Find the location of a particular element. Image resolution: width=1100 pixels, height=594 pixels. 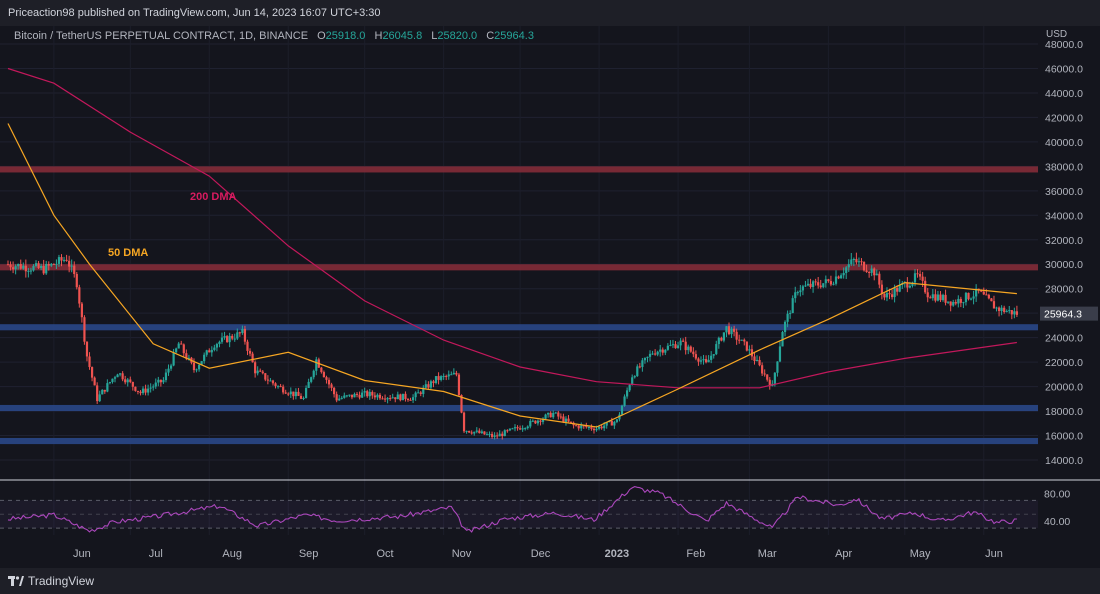

x-tick-label: Jul is located at coordinates (156, 554).